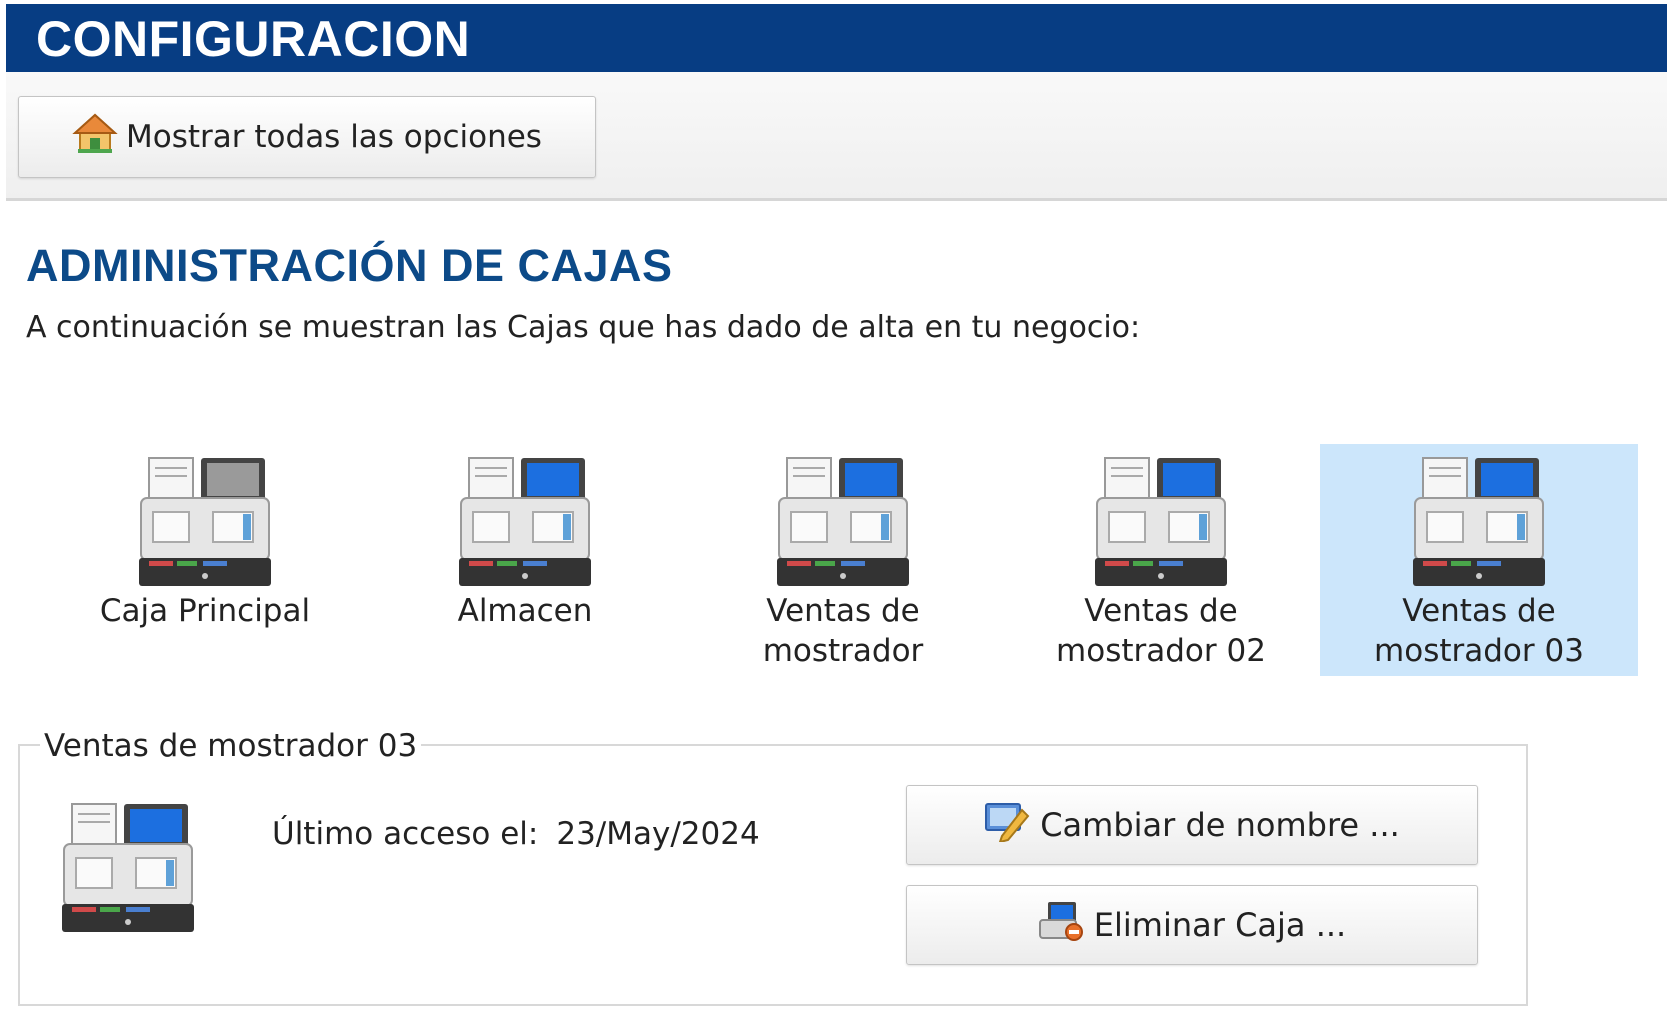 This screenshot has width=1667, height=1032. Describe the element at coordinates (231, 746) in the screenshot. I see `caja-detail-legend: Ventas de mostrador 03` at that location.